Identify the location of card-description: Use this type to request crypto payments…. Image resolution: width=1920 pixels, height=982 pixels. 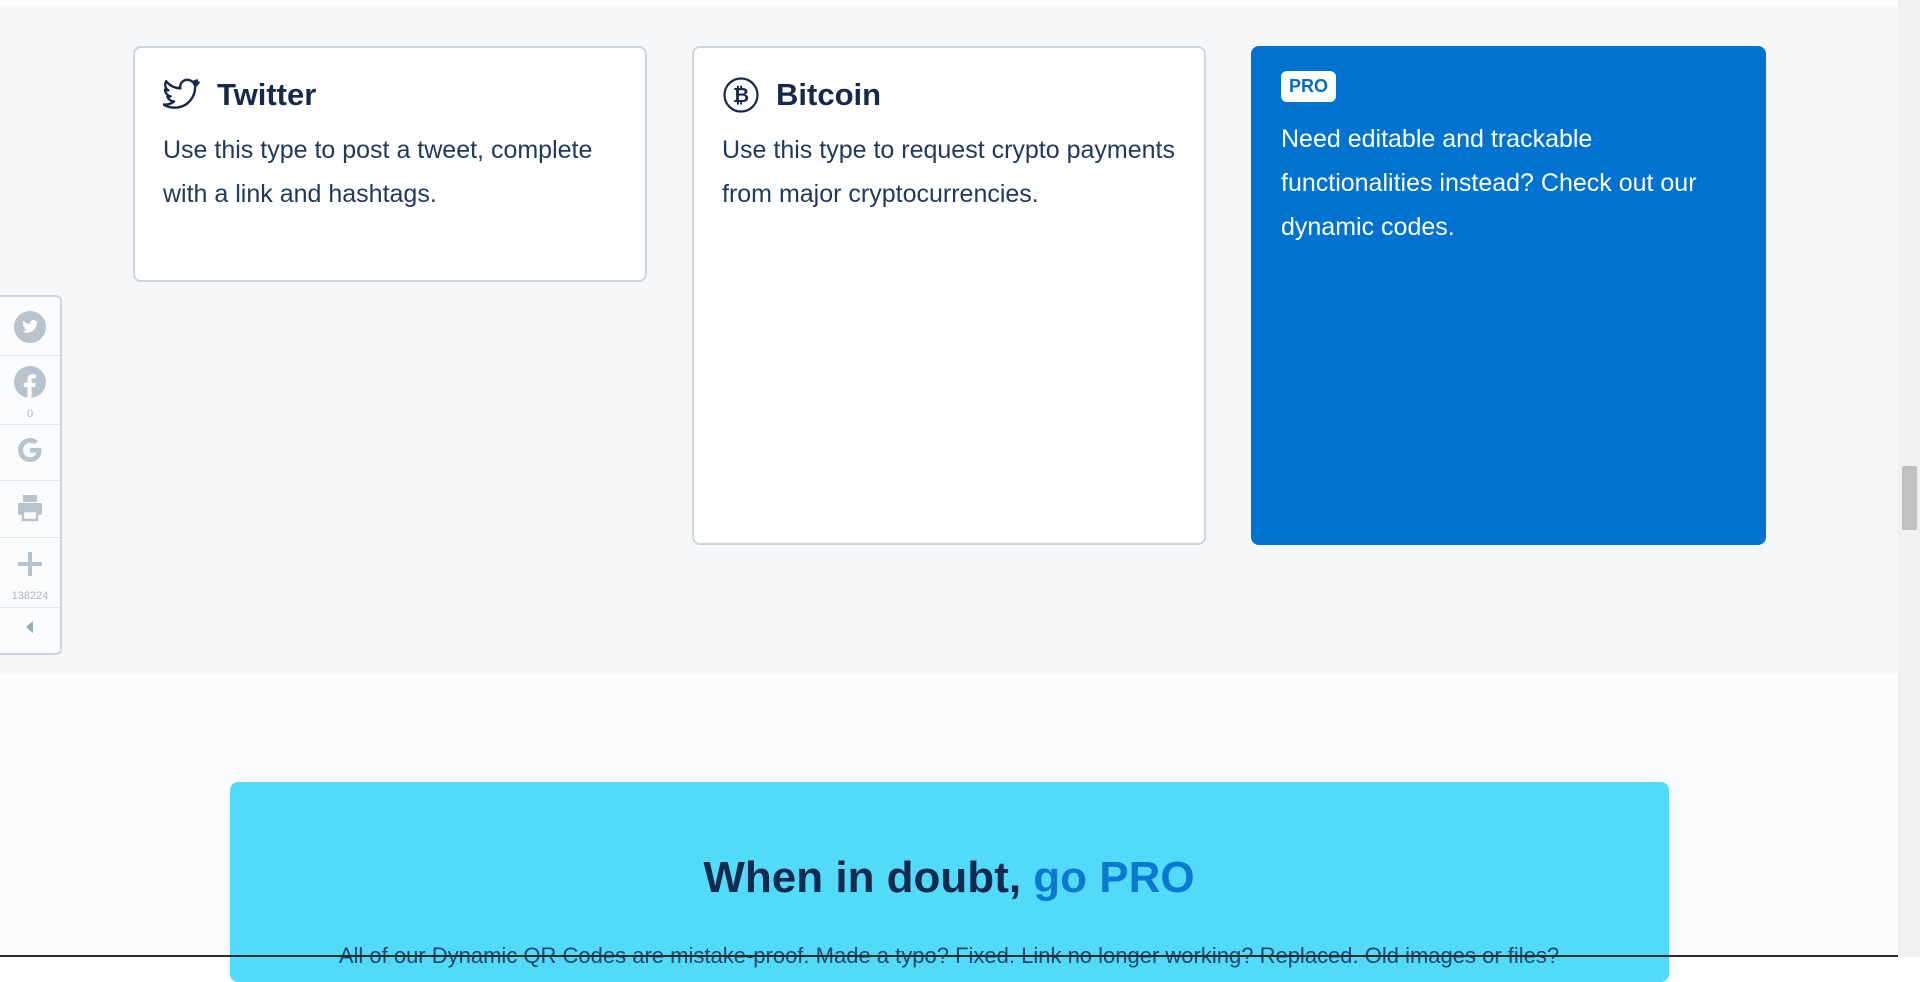
(948, 172).